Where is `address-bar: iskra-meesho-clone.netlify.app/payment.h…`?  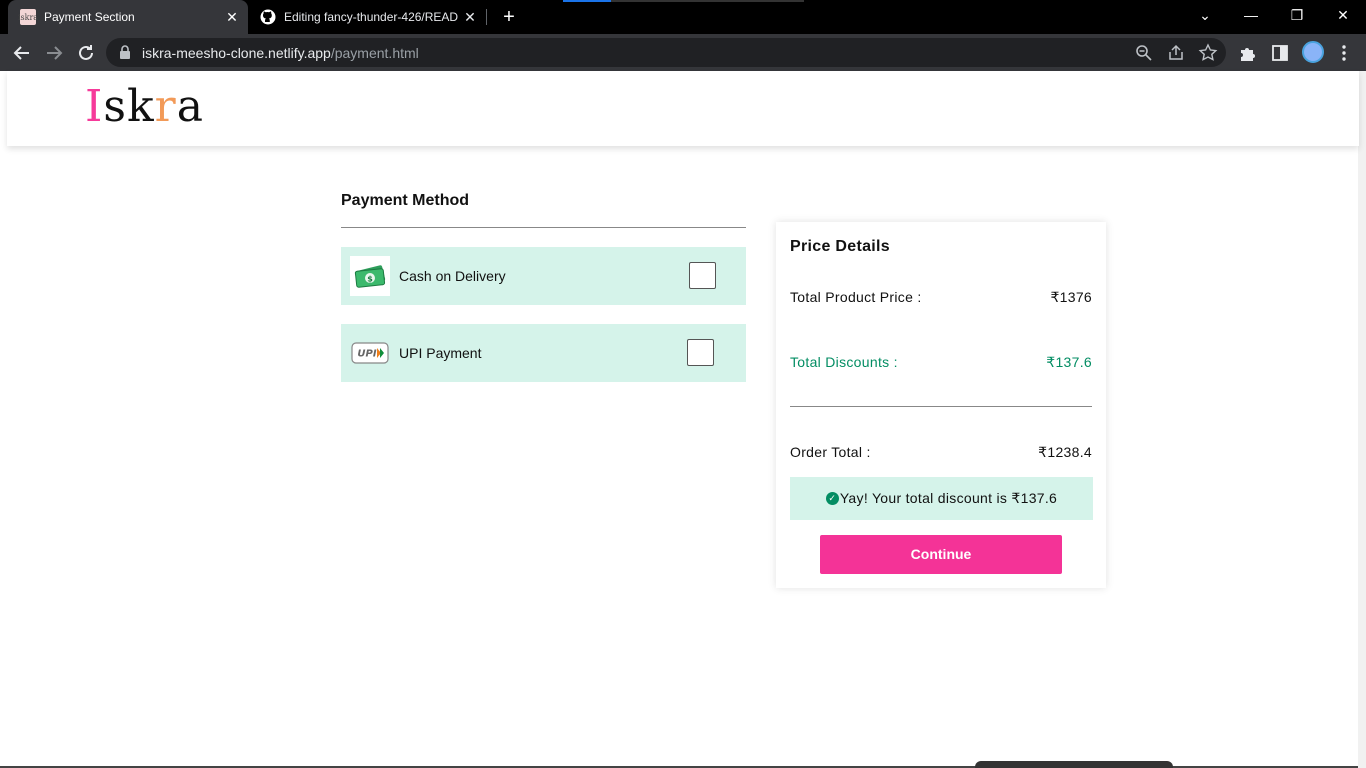 address-bar: iskra-meesho-clone.netlify.app/payment.h… is located at coordinates (666, 52).